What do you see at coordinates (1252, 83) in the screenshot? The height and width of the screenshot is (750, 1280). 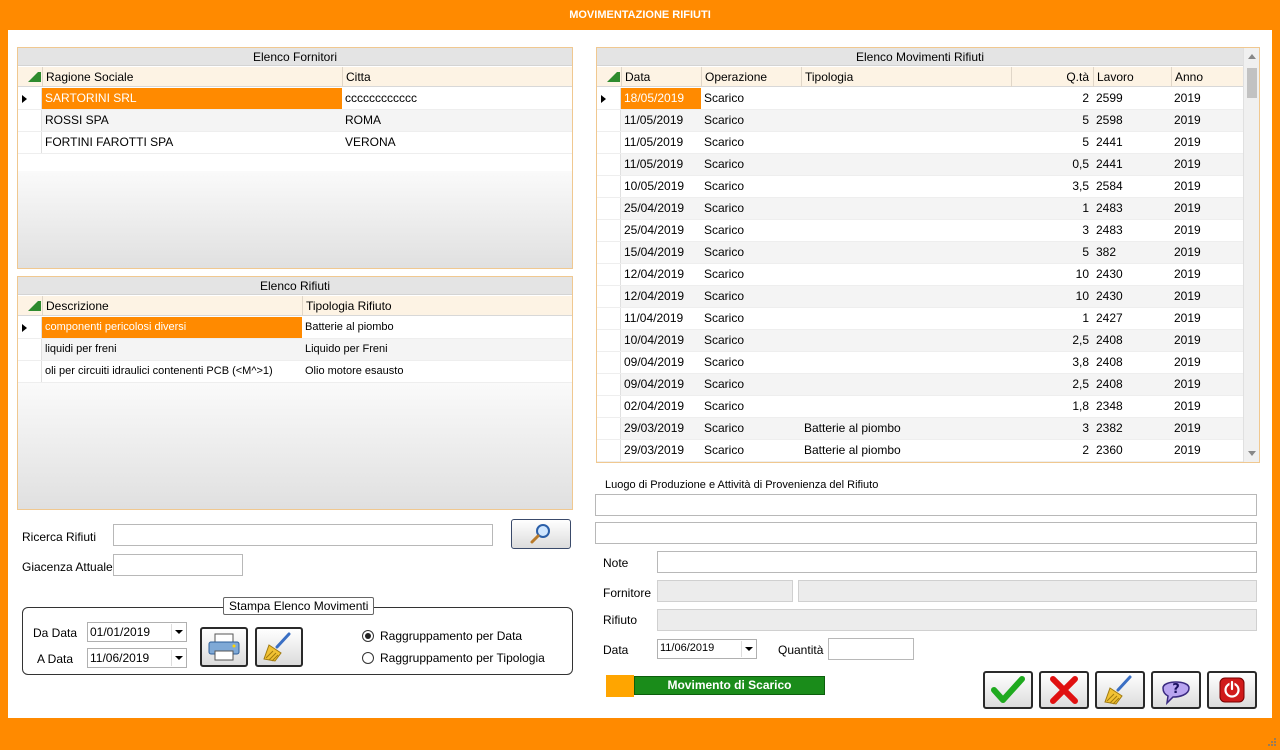 I see `scroll-thumb` at bounding box center [1252, 83].